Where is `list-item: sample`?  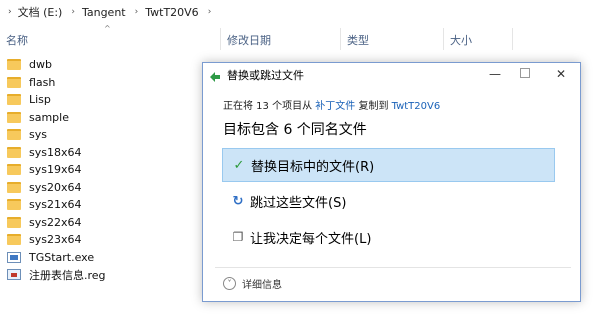
list-item: sample is located at coordinates (100, 118).